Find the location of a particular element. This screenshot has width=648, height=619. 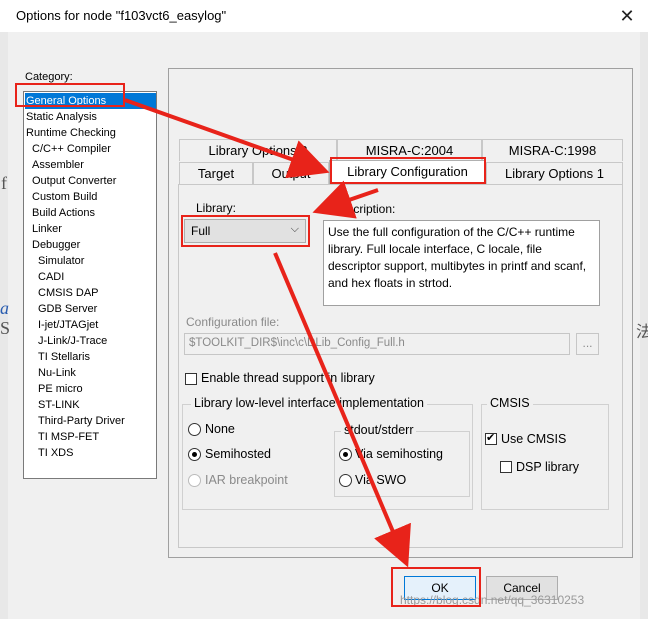

arrow-to-library-configuration is located at coordinates (227, 138).